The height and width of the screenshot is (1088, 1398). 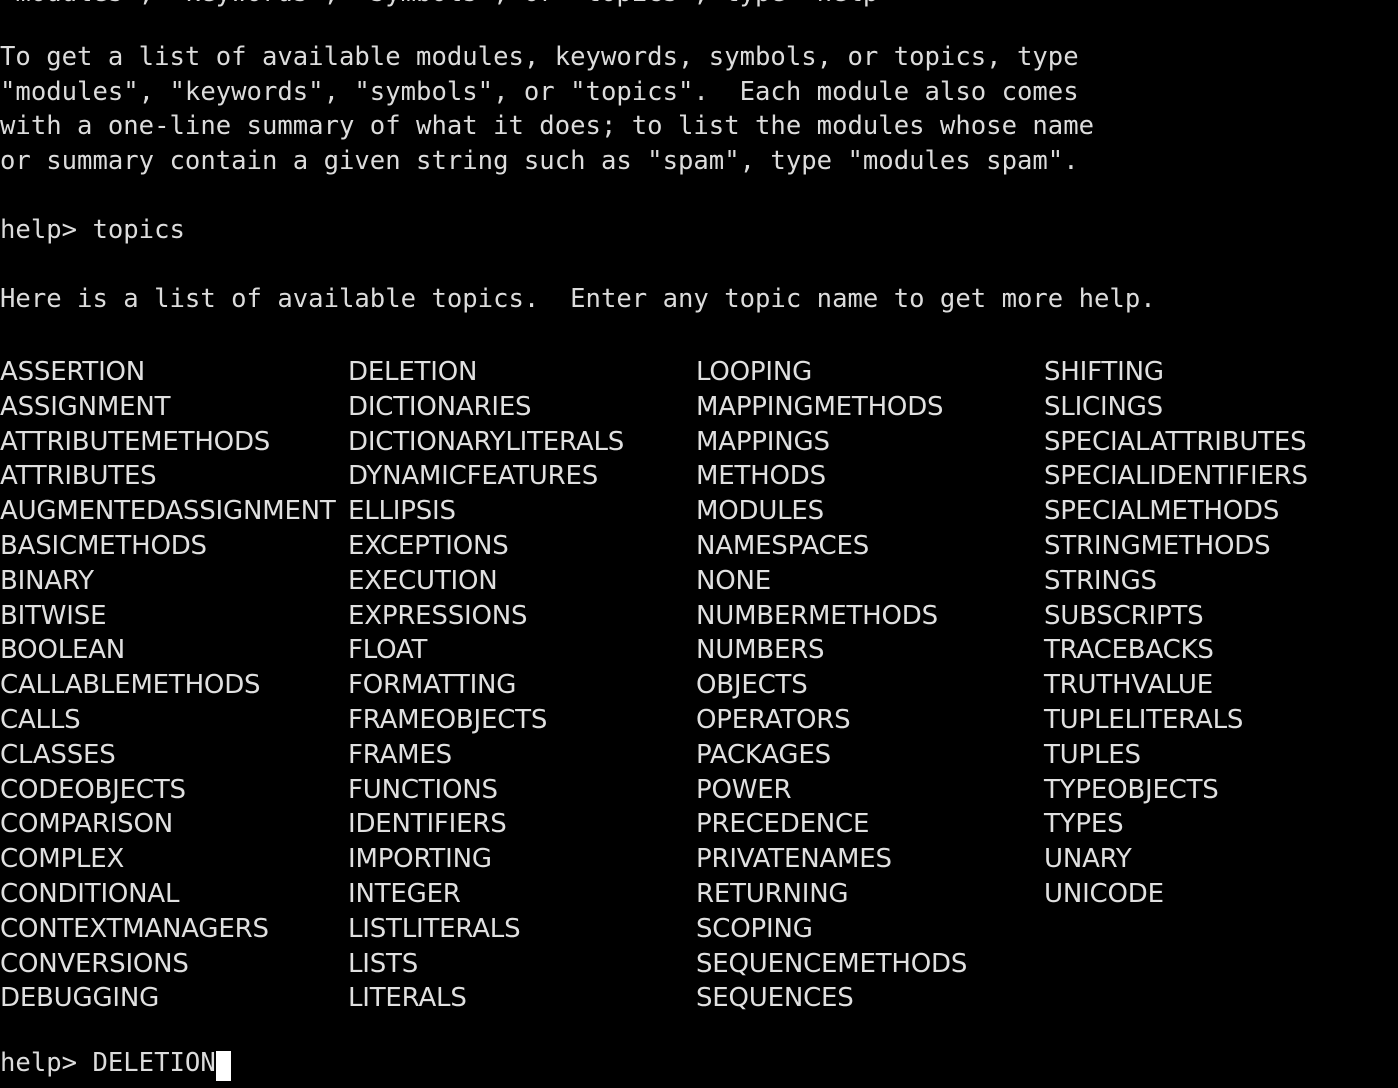 What do you see at coordinates (1218, 790) in the screenshot?
I see `topic-item: TYPEOBJECTS` at bounding box center [1218, 790].